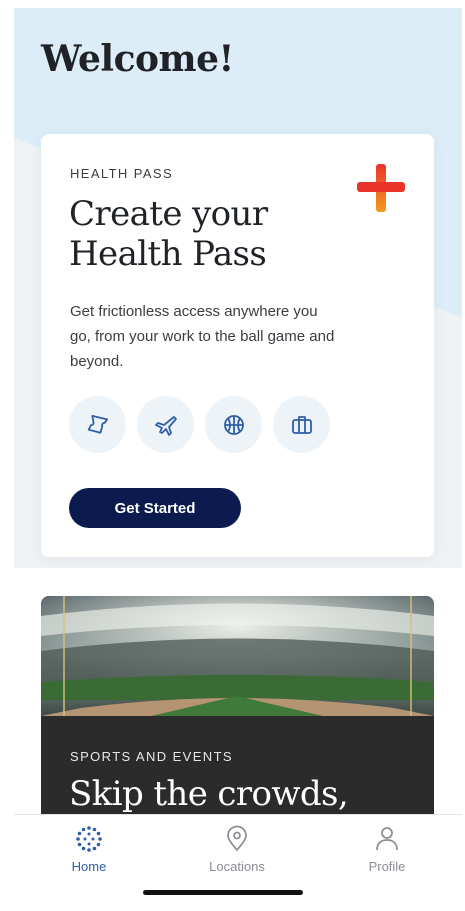 Image resolution: width=465 pixels, height=911 pixels. What do you see at coordinates (237, 656) in the screenshot?
I see `stadium-image` at bounding box center [237, 656].